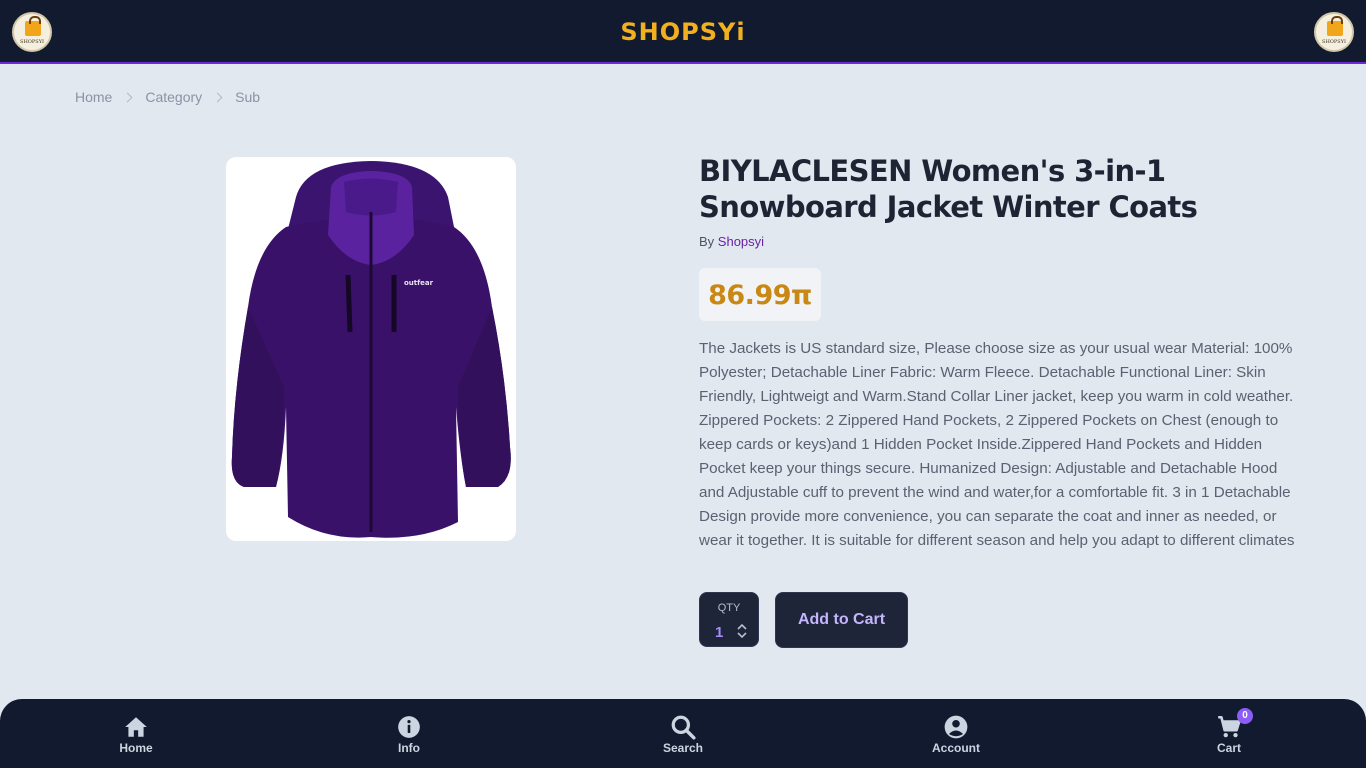  Describe the element at coordinates (742, 631) in the screenshot. I see `updown-chevron-icon` at that location.